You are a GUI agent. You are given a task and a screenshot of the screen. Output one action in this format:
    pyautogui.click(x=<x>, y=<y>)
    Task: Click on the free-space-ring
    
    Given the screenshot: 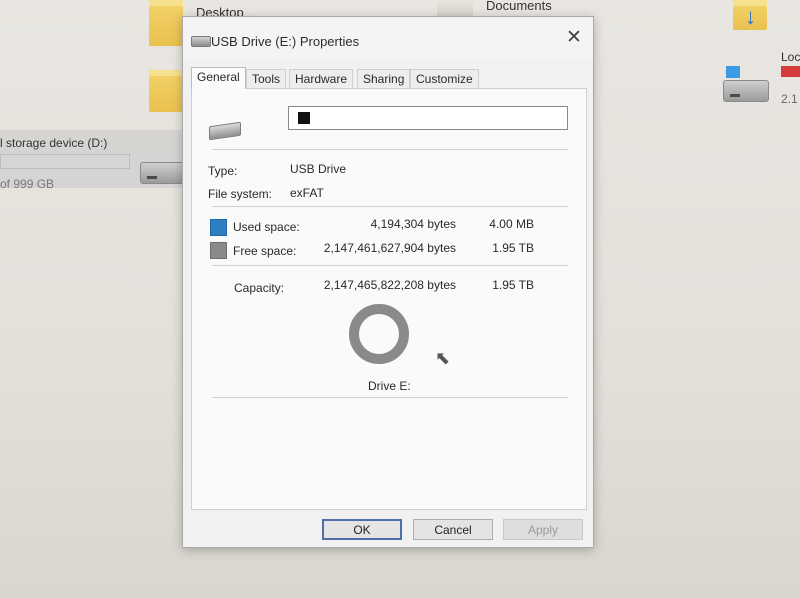 What is the action you would take?
    pyautogui.click(x=379, y=334)
    